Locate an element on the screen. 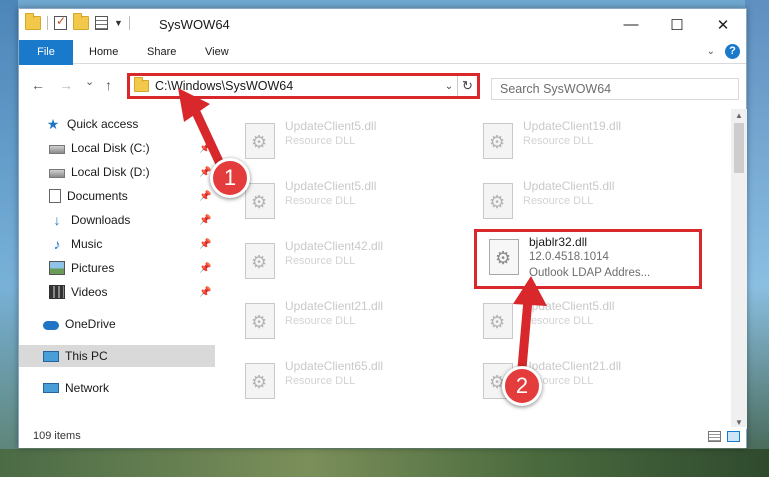 This screenshot has width=769, height=477. file-name: UpdateClient65.dll is located at coordinates (334, 366).